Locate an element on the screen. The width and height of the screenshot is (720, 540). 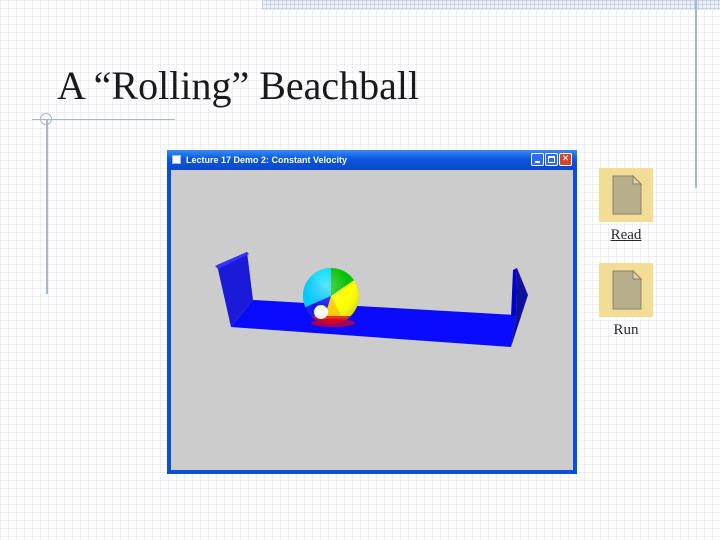
run-link: Run is located at coordinates (626, 301).